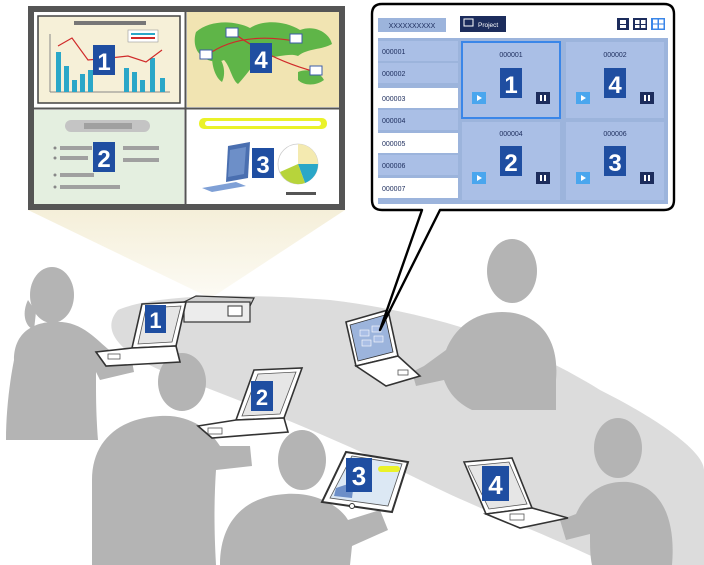 The height and width of the screenshot is (565, 704). I want to click on header-text: XXXXXXXXXX, so click(412, 26).